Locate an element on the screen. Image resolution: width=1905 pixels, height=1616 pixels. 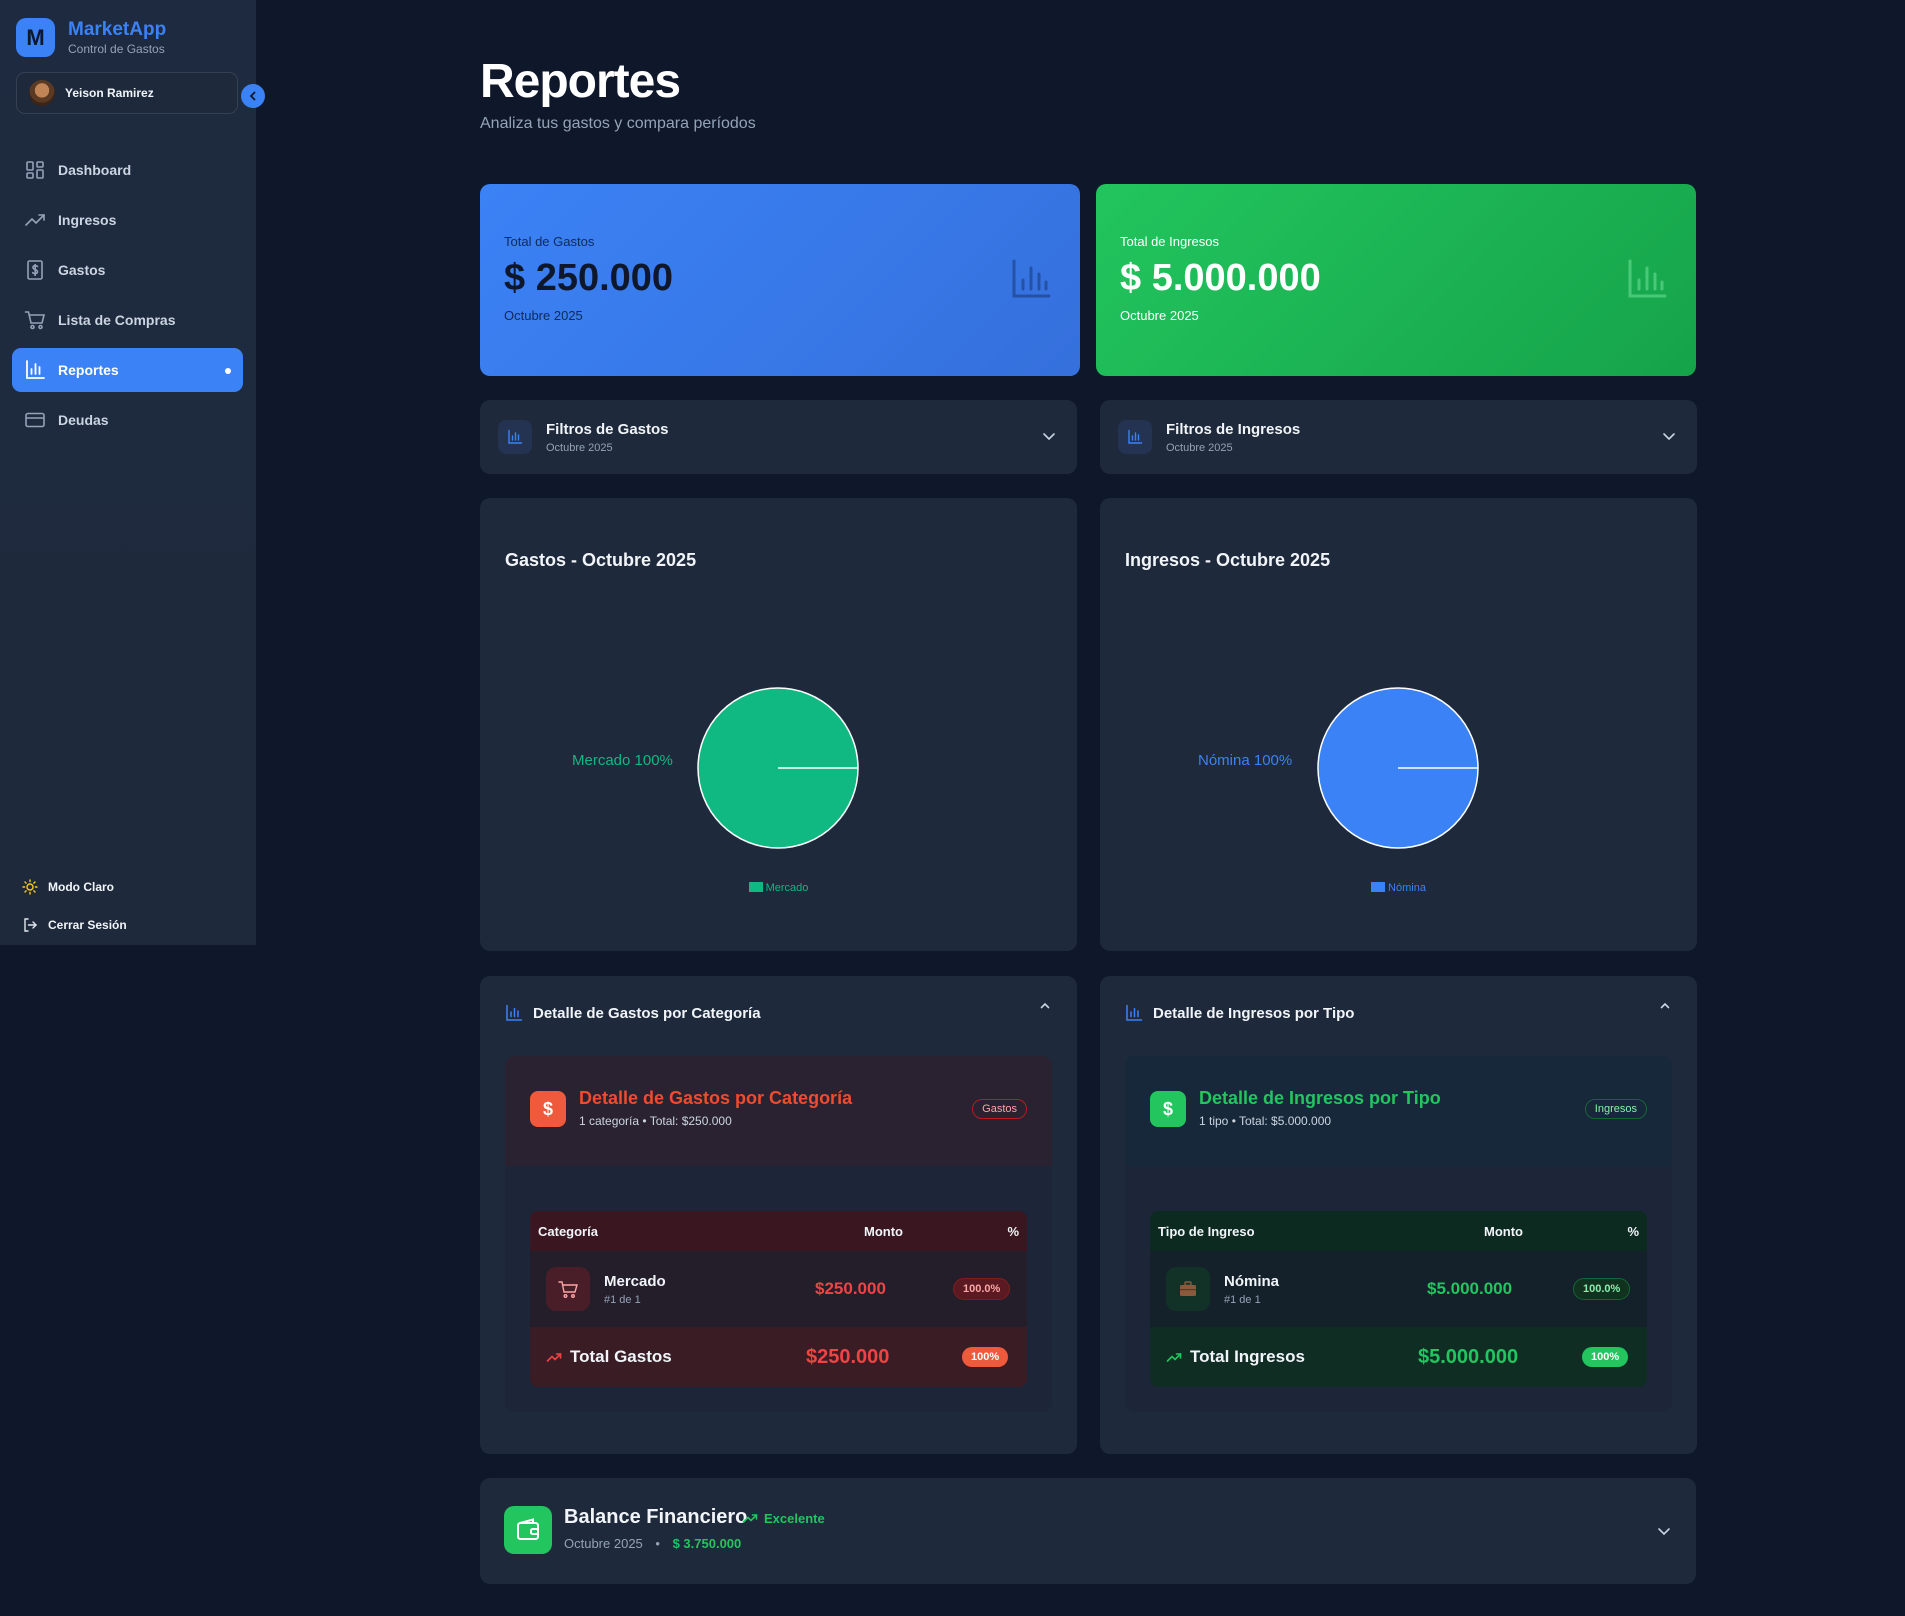
filtros-ingresos-panel: Filtros de Ingresos Octubre 2025 is located at coordinates (1398, 437).